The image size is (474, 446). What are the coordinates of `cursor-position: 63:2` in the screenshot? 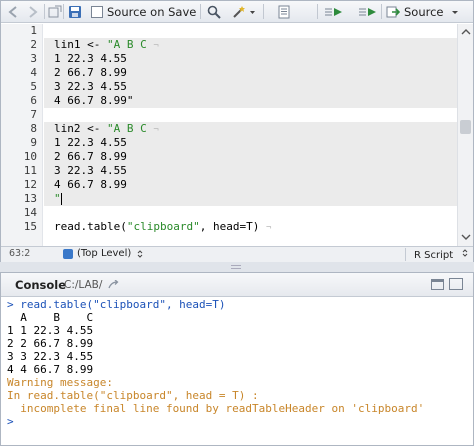 It's located at (20, 253).